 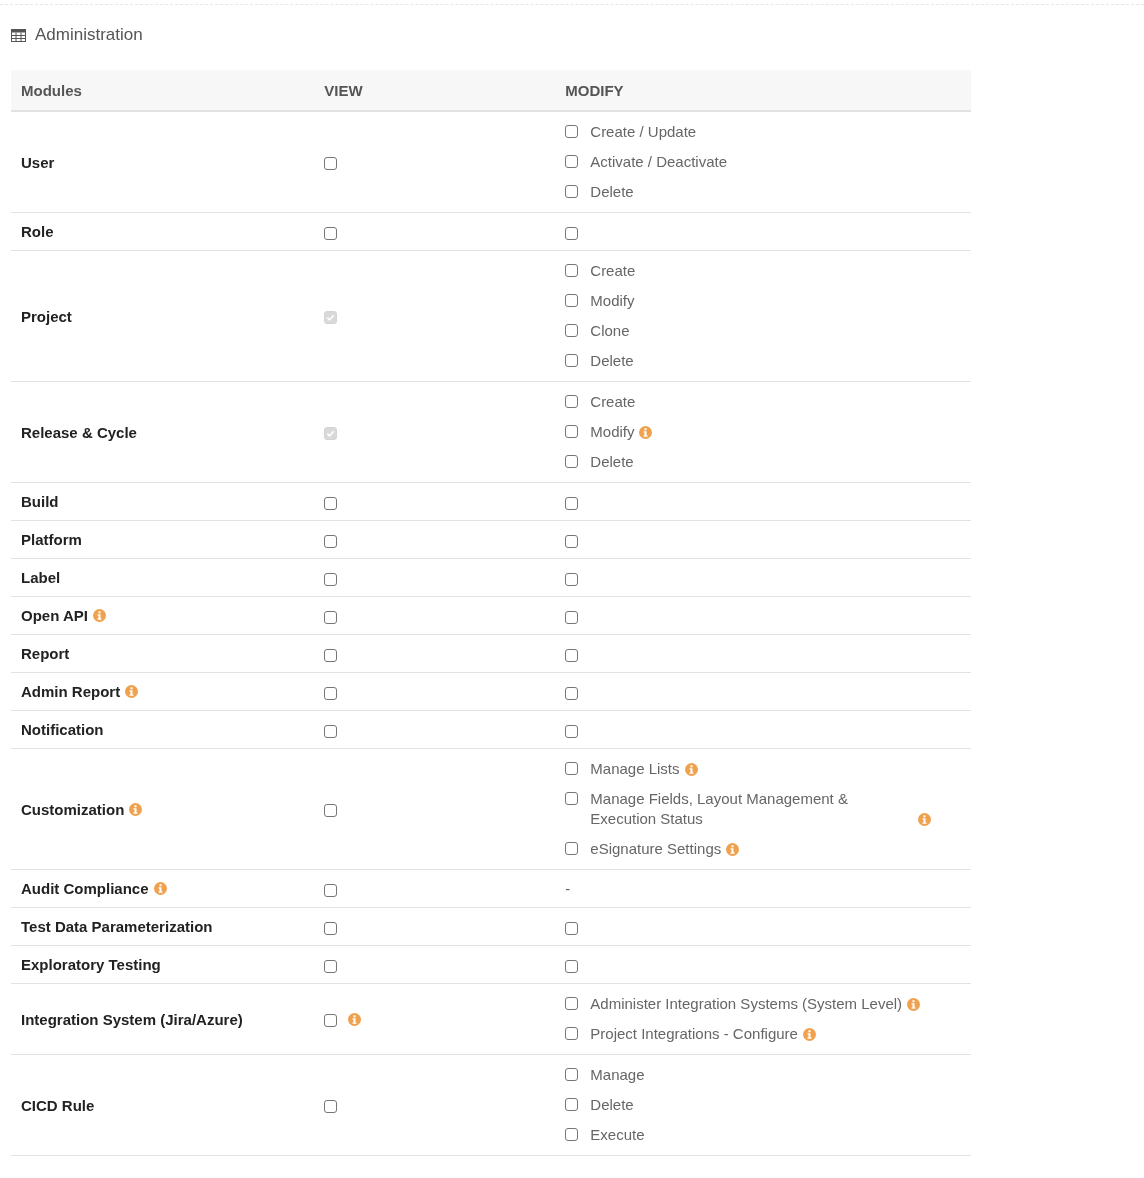 I want to click on permission-label: Manage Fields, Layout Management & Execution Status, so click(x=719, y=809).